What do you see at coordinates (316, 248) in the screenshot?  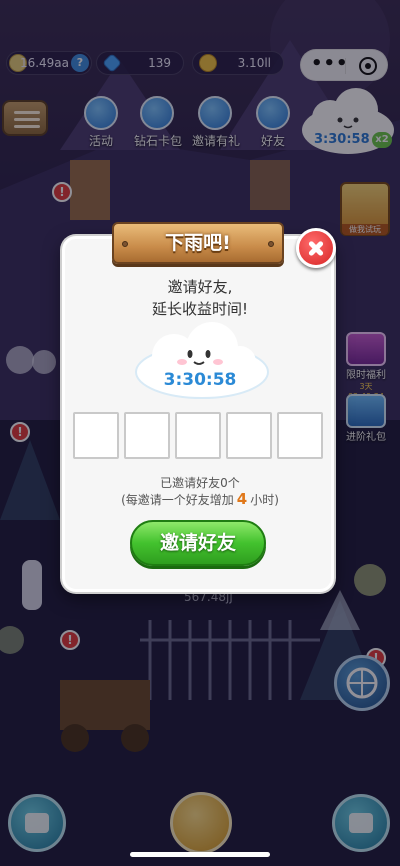 I see `close-icon` at bounding box center [316, 248].